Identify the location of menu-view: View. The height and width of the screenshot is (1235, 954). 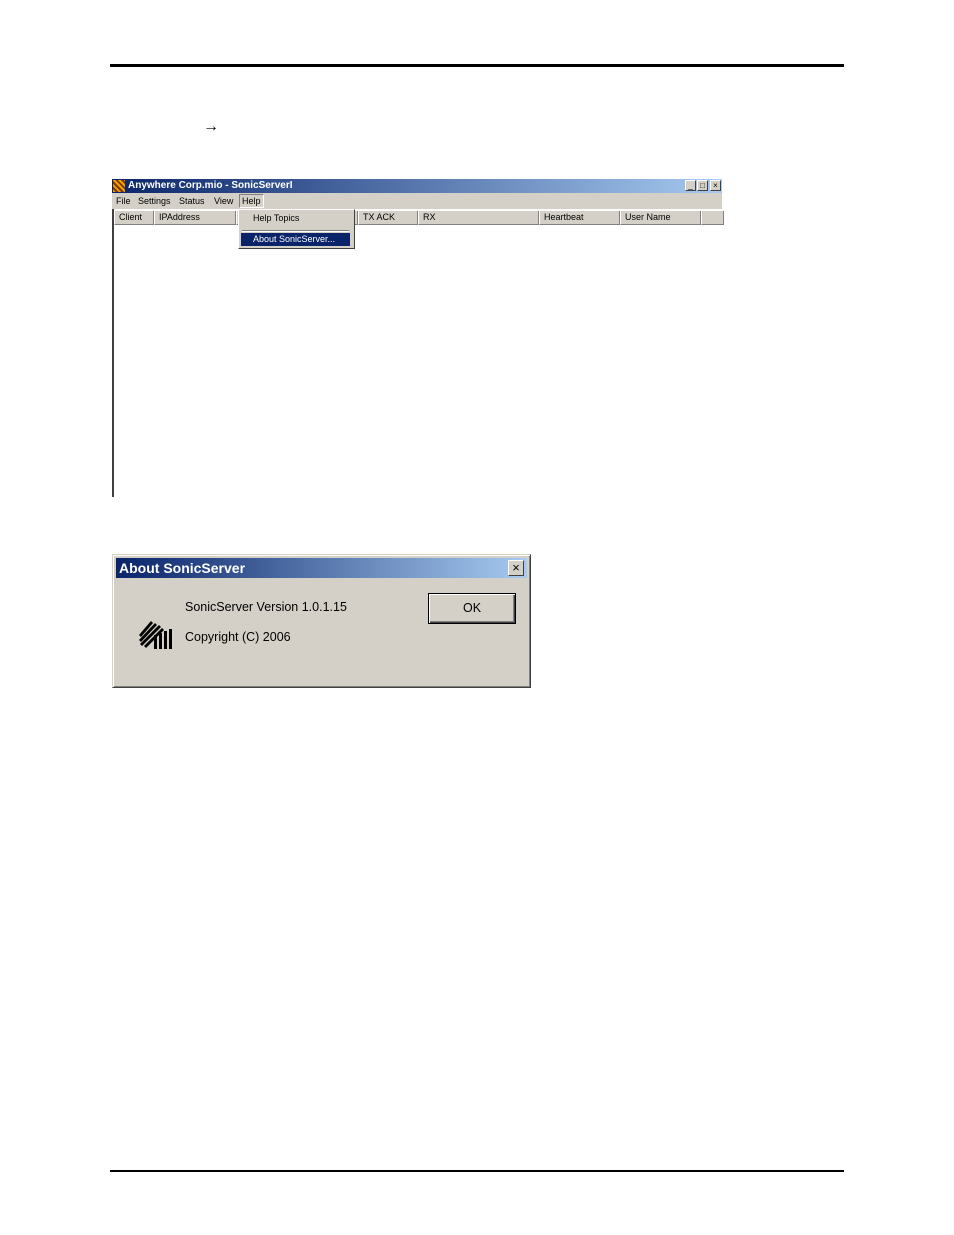
(223, 201).